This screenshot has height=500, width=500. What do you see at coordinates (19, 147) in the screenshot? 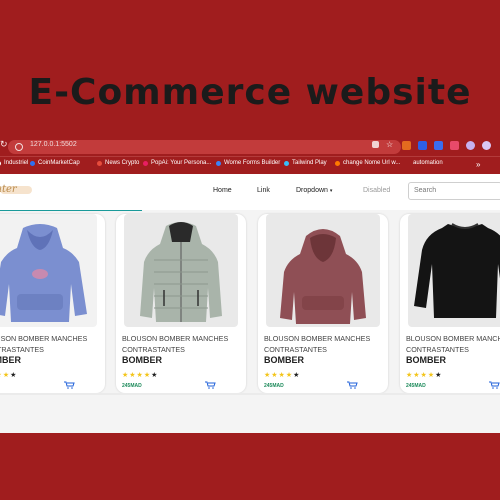
I see `site-info-icon` at bounding box center [19, 147].